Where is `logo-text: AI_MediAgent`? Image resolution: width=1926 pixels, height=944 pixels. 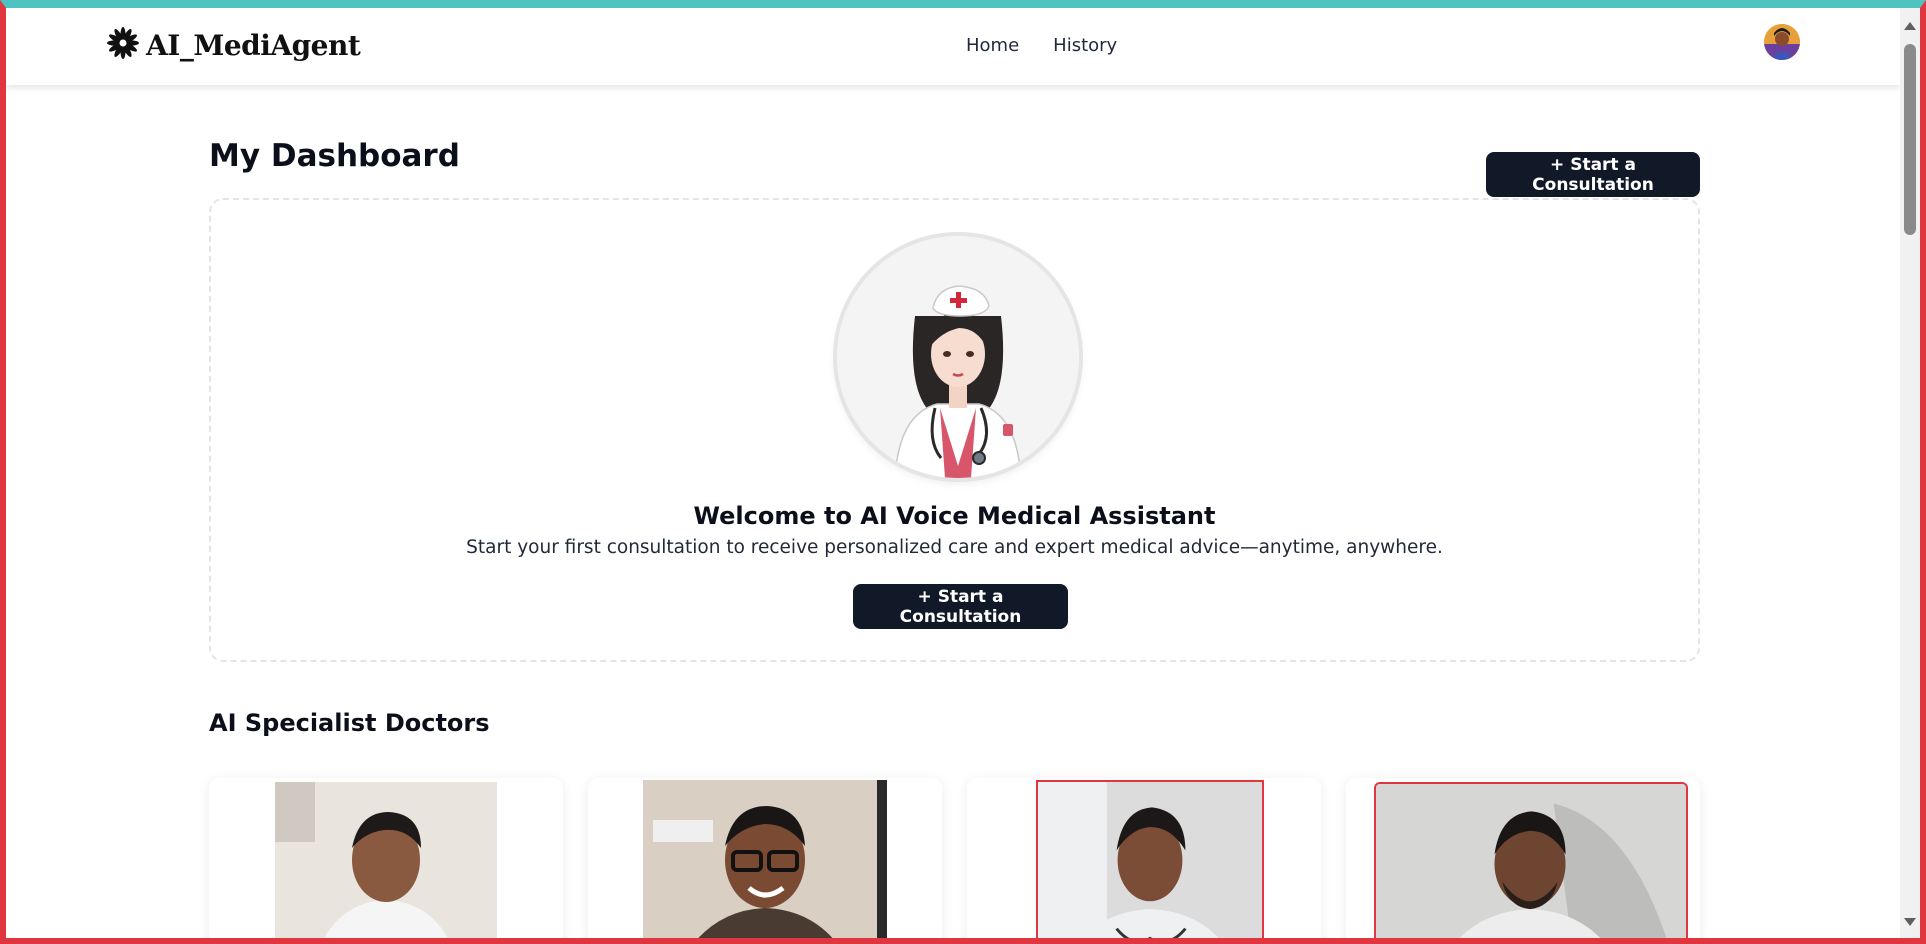
logo-text: AI_MediAgent is located at coordinates (253, 45).